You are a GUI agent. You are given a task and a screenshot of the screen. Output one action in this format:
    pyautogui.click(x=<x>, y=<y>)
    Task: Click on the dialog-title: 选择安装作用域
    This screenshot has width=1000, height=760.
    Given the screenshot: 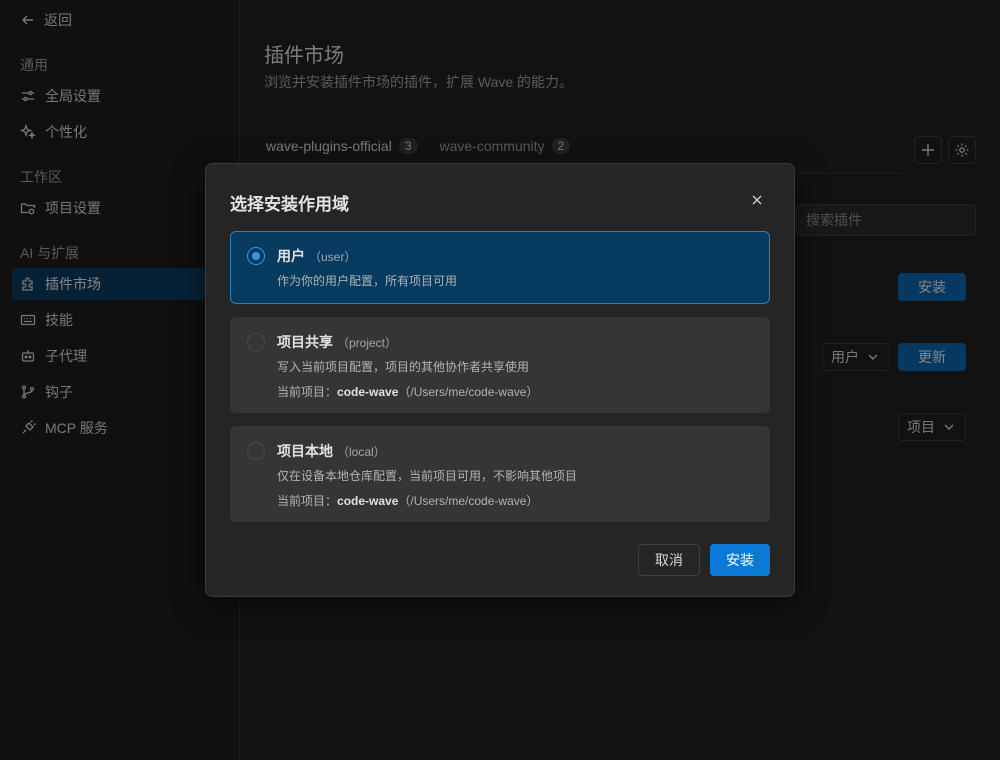 What is the action you would take?
    pyautogui.click(x=289, y=204)
    